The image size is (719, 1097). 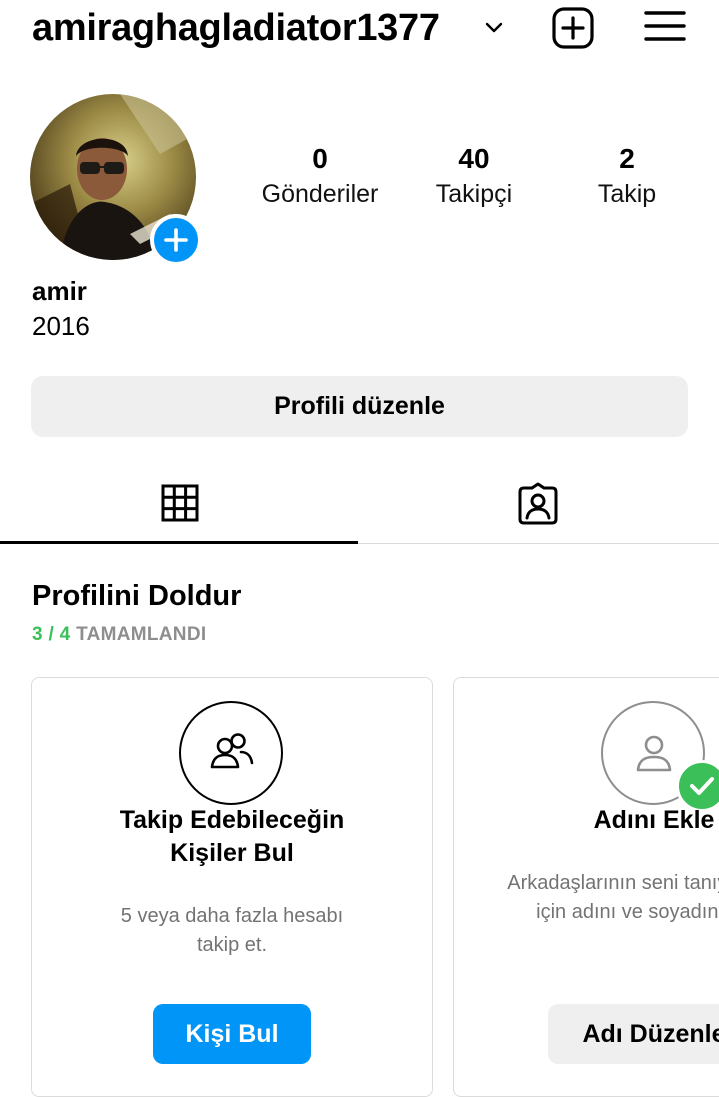 What do you see at coordinates (654, 753) in the screenshot?
I see `person-icon` at bounding box center [654, 753].